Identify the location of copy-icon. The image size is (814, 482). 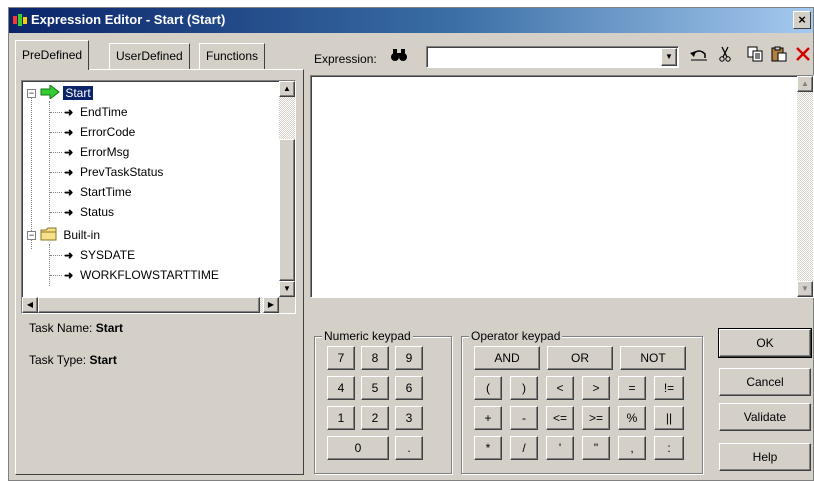
(755, 57).